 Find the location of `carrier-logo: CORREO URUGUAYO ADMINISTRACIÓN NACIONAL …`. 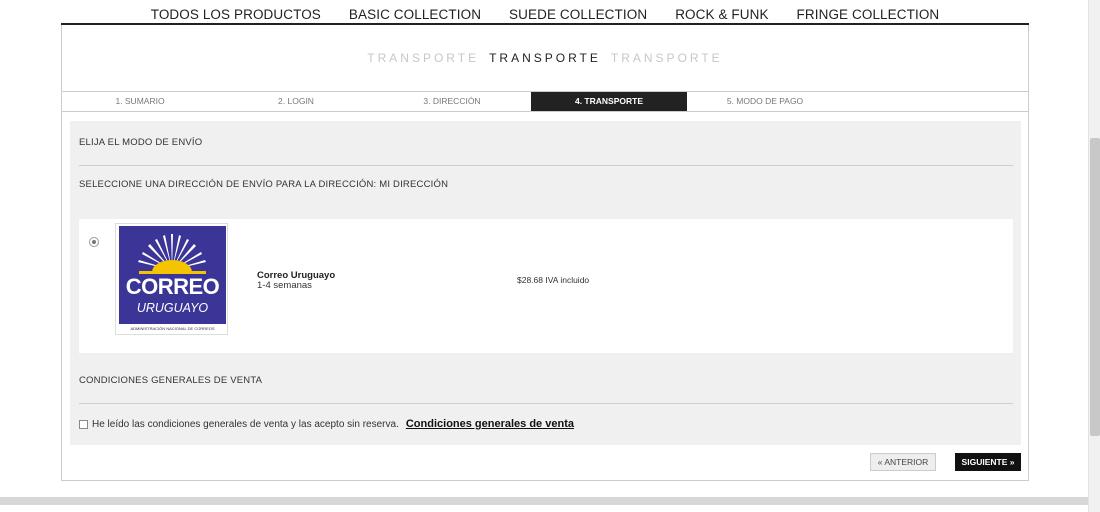

carrier-logo: CORREO URUGUAYO ADMINISTRACIÓN NACIONAL … is located at coordinates (171, 279).